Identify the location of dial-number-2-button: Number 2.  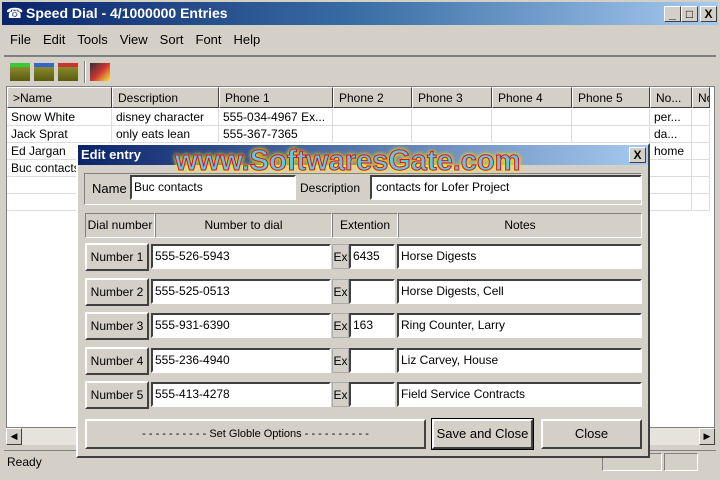
(117, 291).